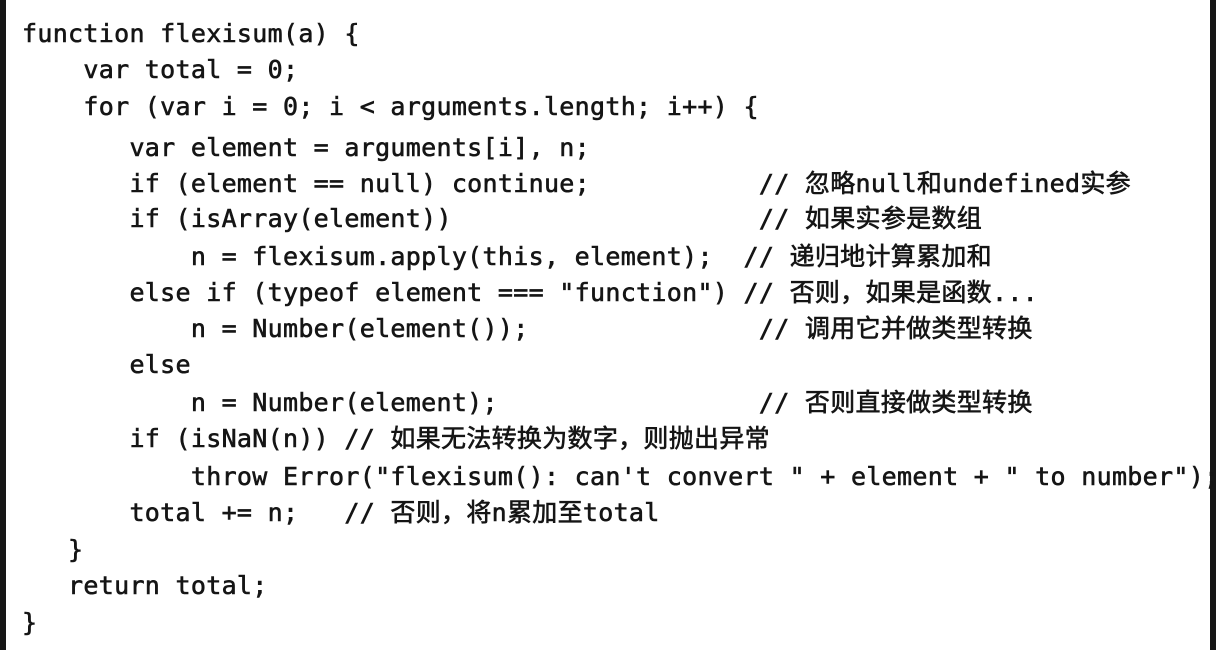 The image size is (1216, 650). Describe the element at coordinates (1213, 325) in the screenshot. I see `right-border` at that location.